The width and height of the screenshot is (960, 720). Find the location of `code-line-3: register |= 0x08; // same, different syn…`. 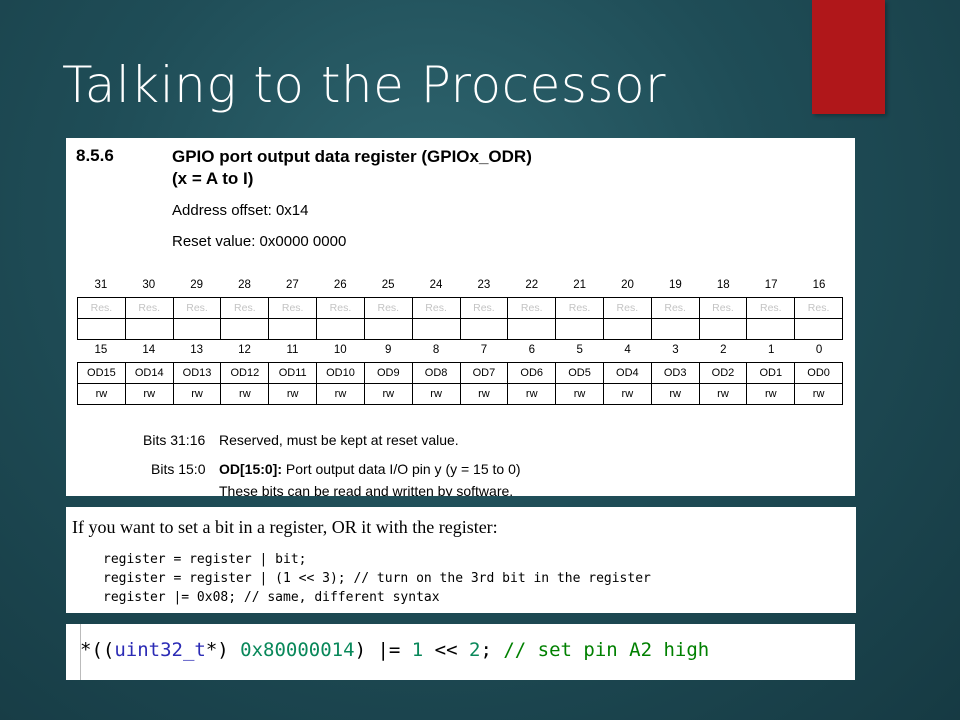

code-line-3: register |= 0x08; // same, different syn… is located at coordinates (271, 597).